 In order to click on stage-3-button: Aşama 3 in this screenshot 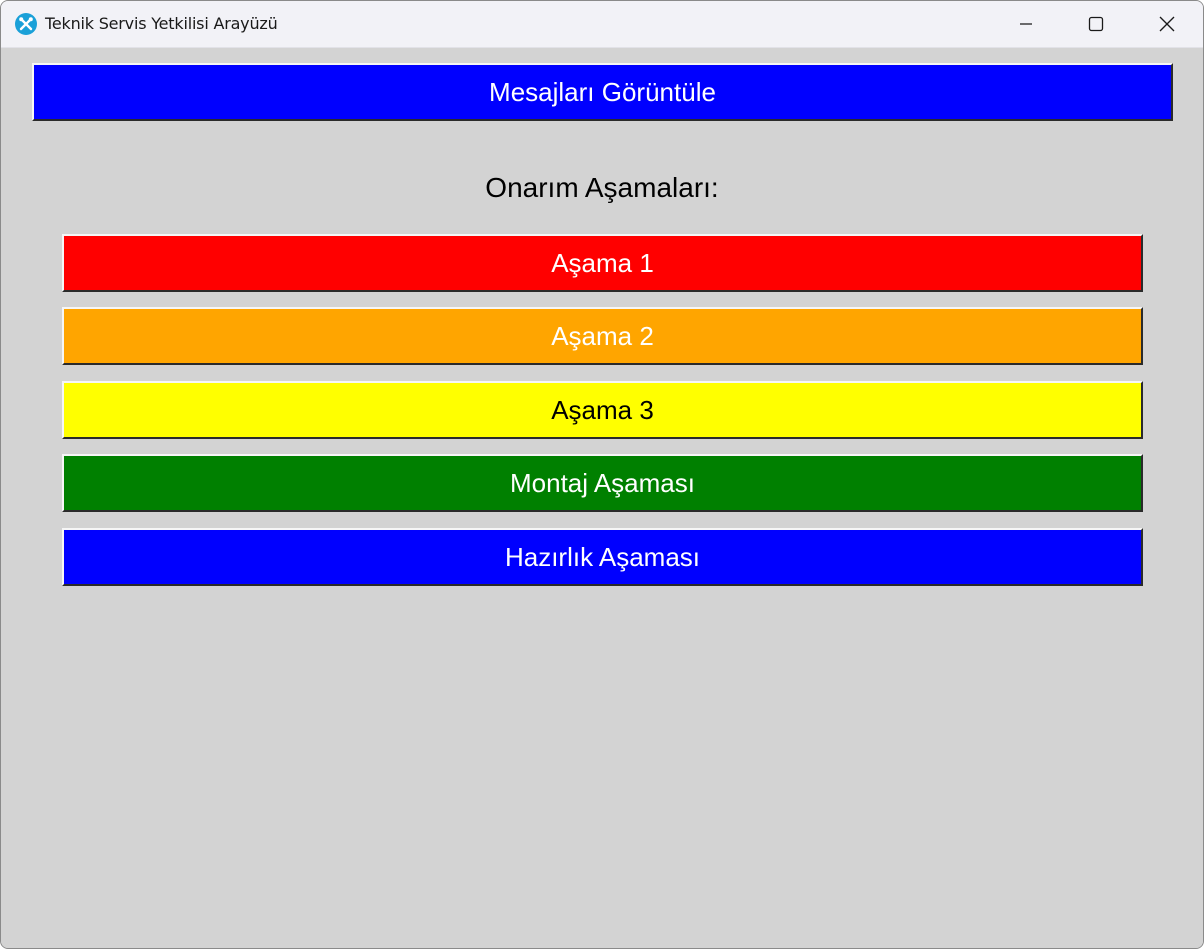, I will do `click(602, 410)`.